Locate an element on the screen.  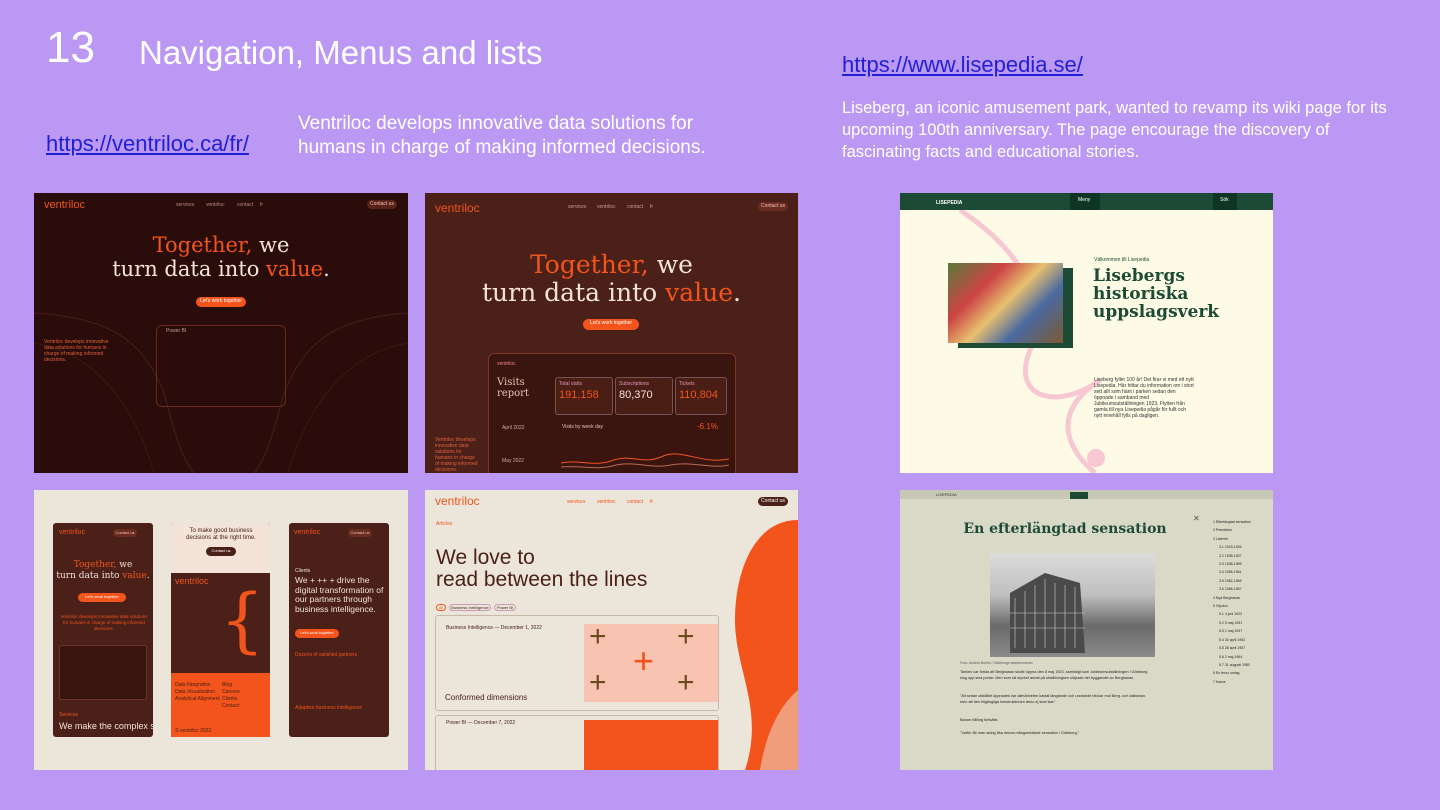
menu-item: Analytical Alignment is located at coordinates (197, 699).